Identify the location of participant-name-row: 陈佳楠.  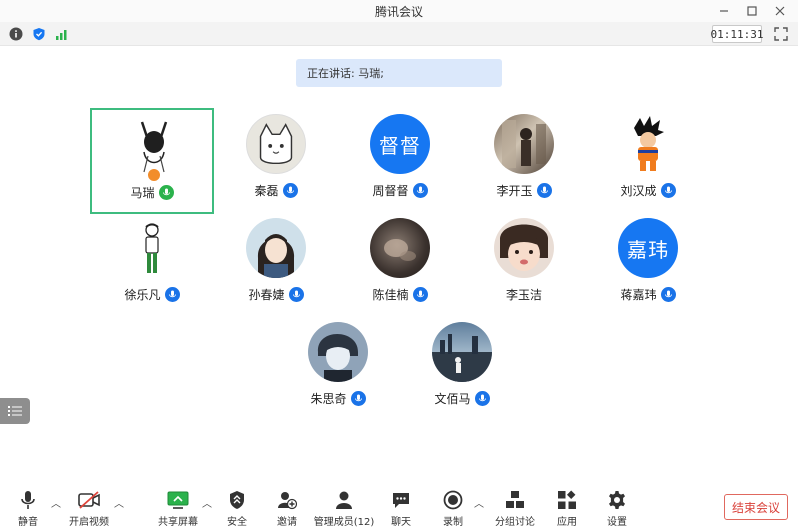
(400, 294).